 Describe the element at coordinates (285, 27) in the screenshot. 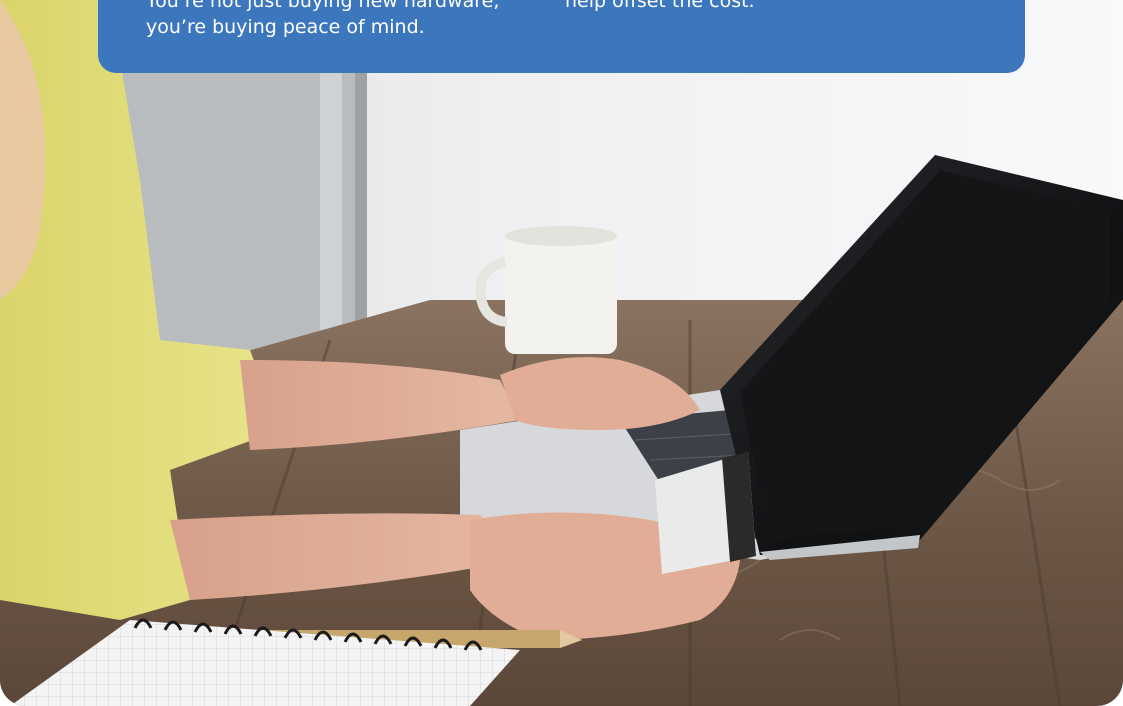

I see `banner-left-line-2: you’re buying peace of mind.` at that location.